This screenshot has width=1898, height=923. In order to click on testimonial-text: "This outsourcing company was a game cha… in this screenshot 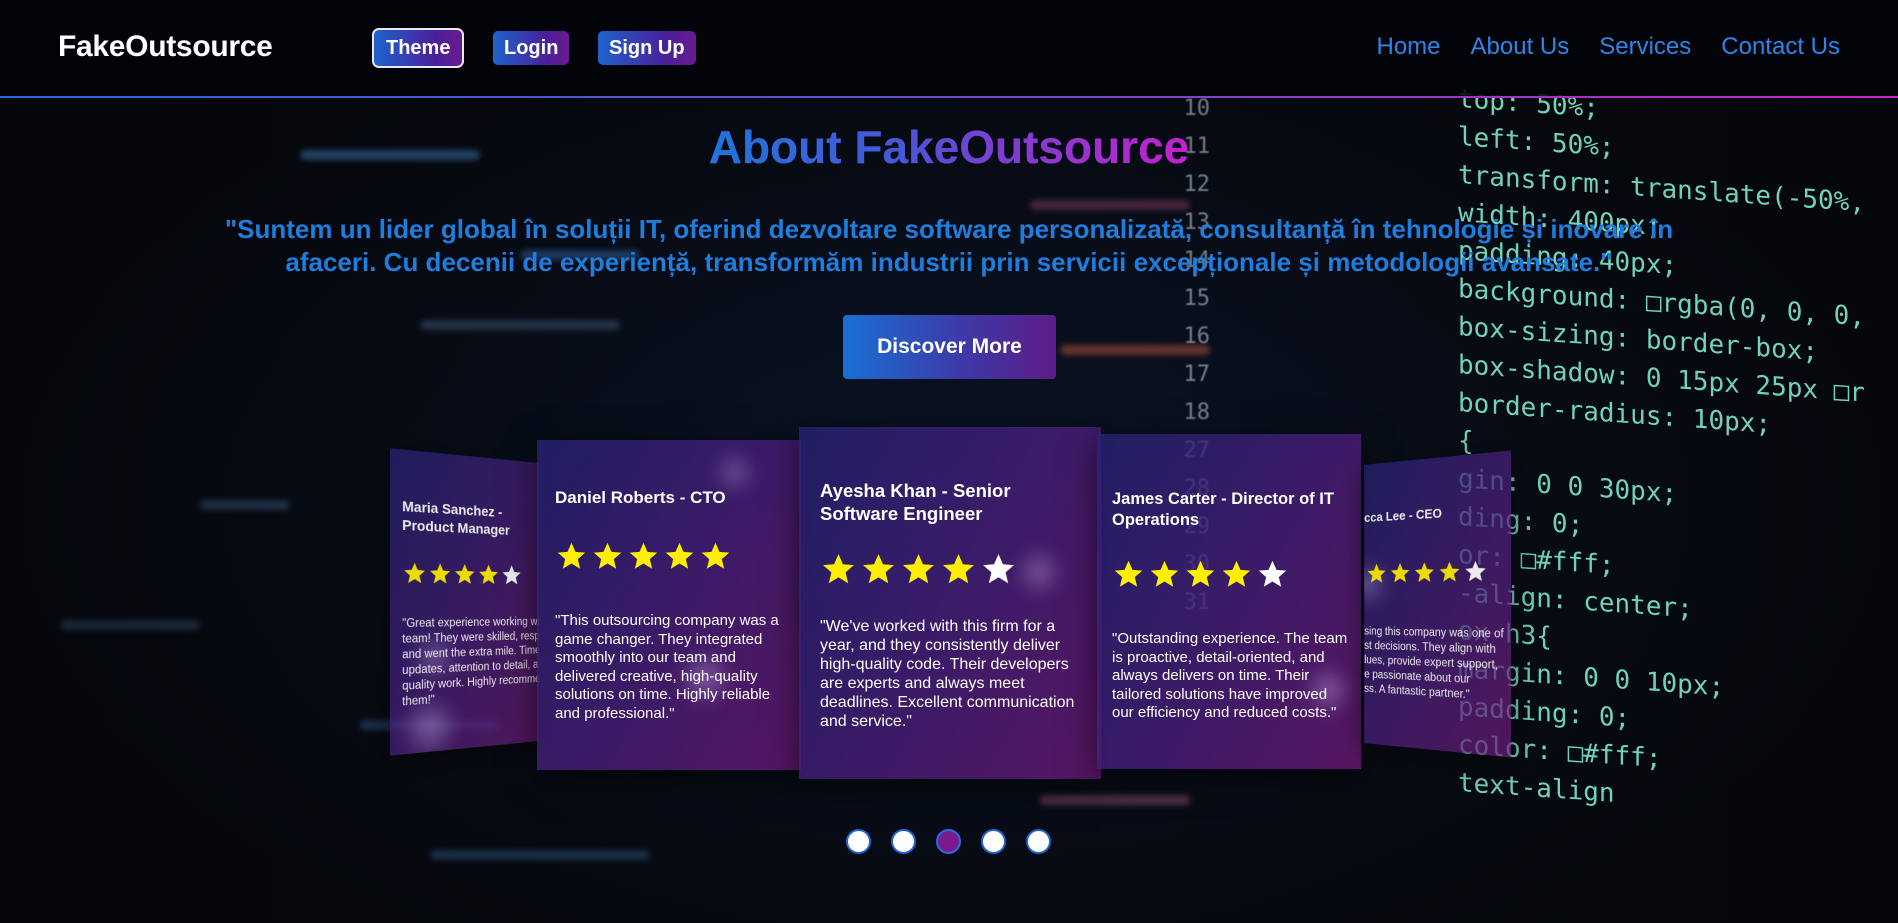, I will do `click(667, 667)`.